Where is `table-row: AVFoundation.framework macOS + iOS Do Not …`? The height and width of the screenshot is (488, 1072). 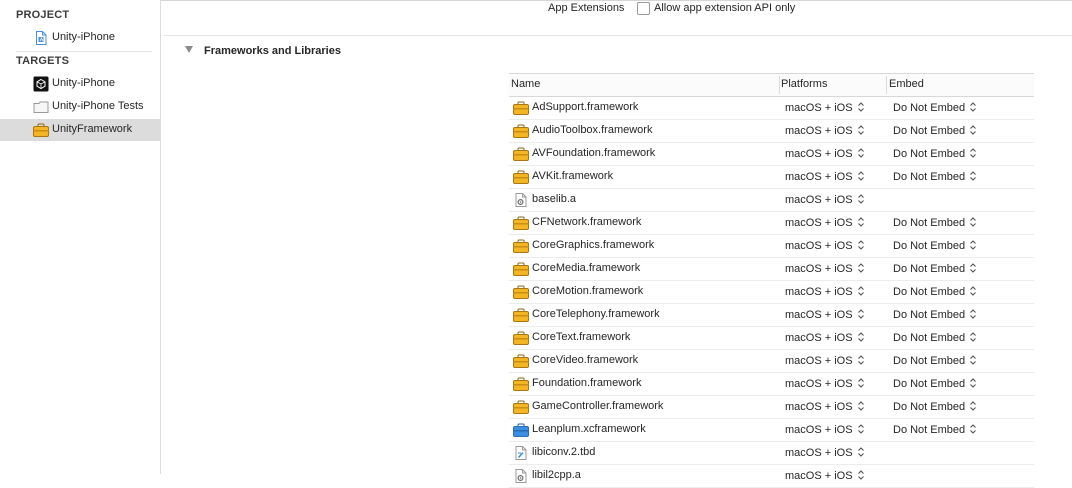
table-row: AVFoundation.framework macOS + iOS Do Not … is located at coordinates (771, 154).